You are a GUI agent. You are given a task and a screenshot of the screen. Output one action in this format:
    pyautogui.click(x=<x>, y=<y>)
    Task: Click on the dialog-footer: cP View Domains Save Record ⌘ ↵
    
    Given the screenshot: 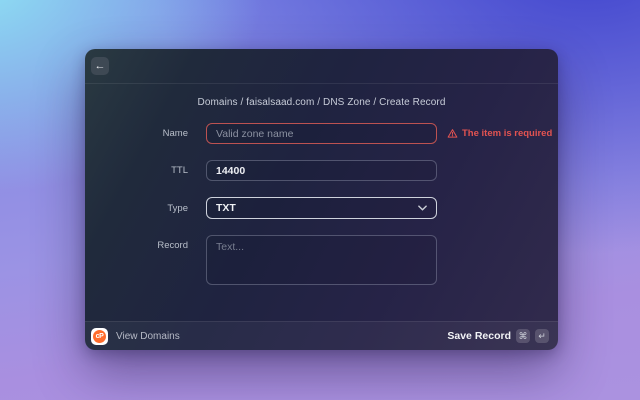 What is the action you would take?
    pyautogui.click(x=321, y=335)
    